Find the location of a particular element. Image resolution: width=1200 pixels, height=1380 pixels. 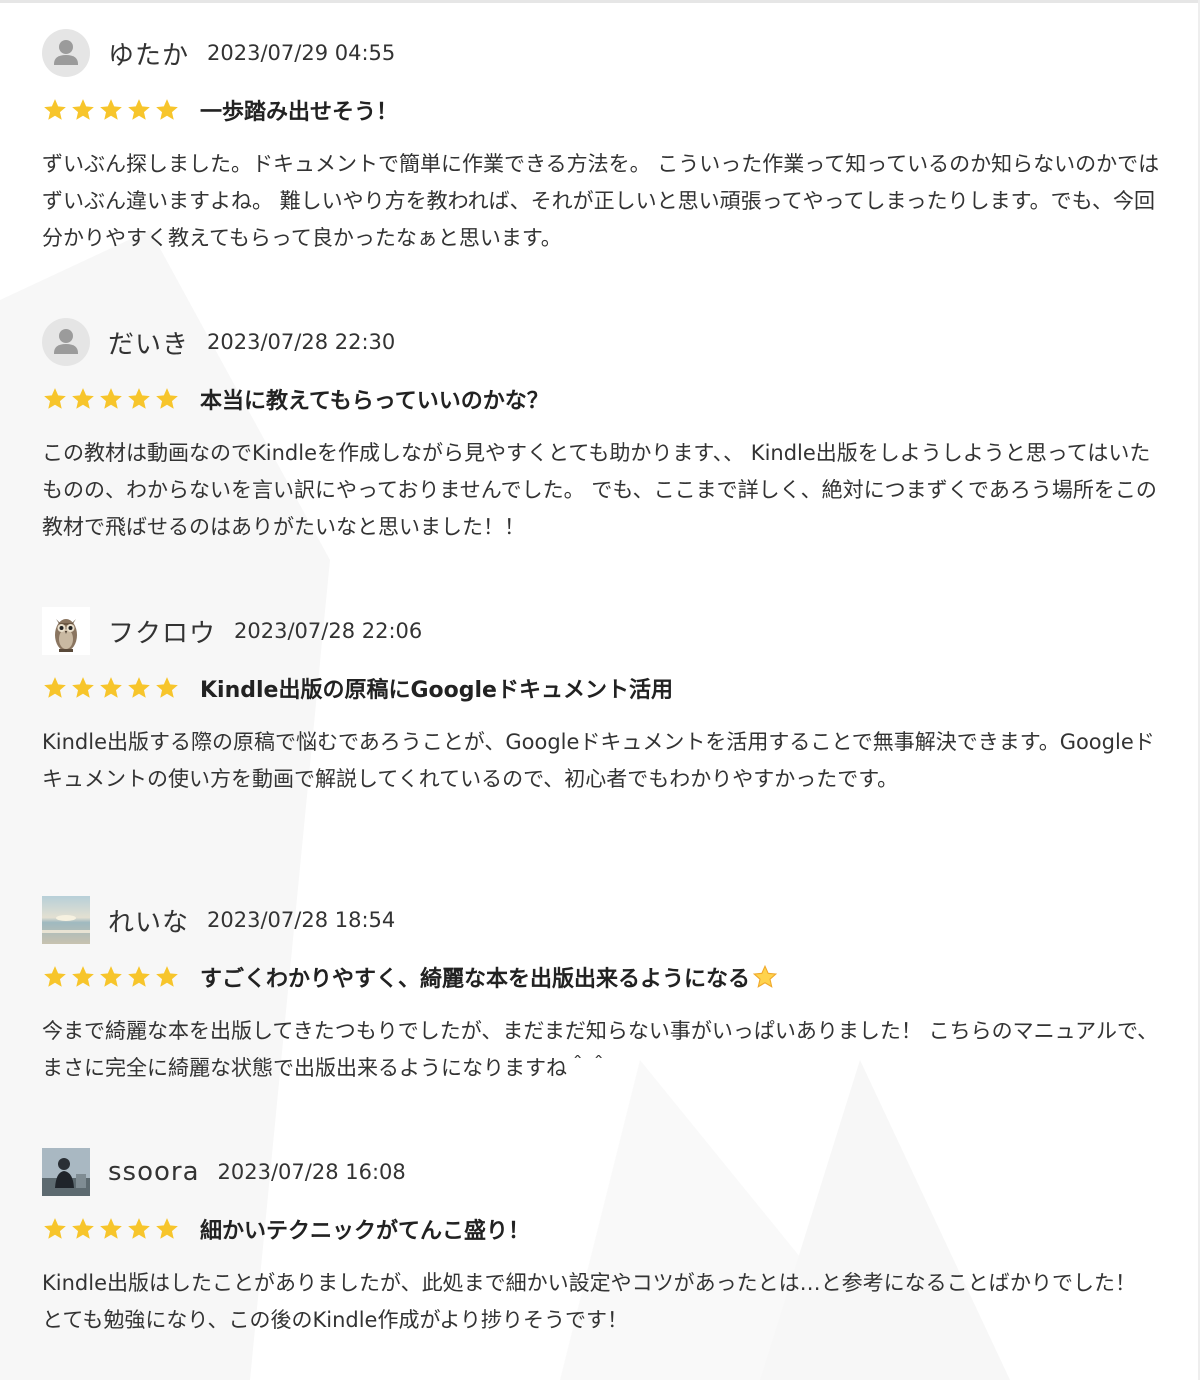

review-header: ゆたか 2023/07/29 04:55 is located at coordinates (602, 53).